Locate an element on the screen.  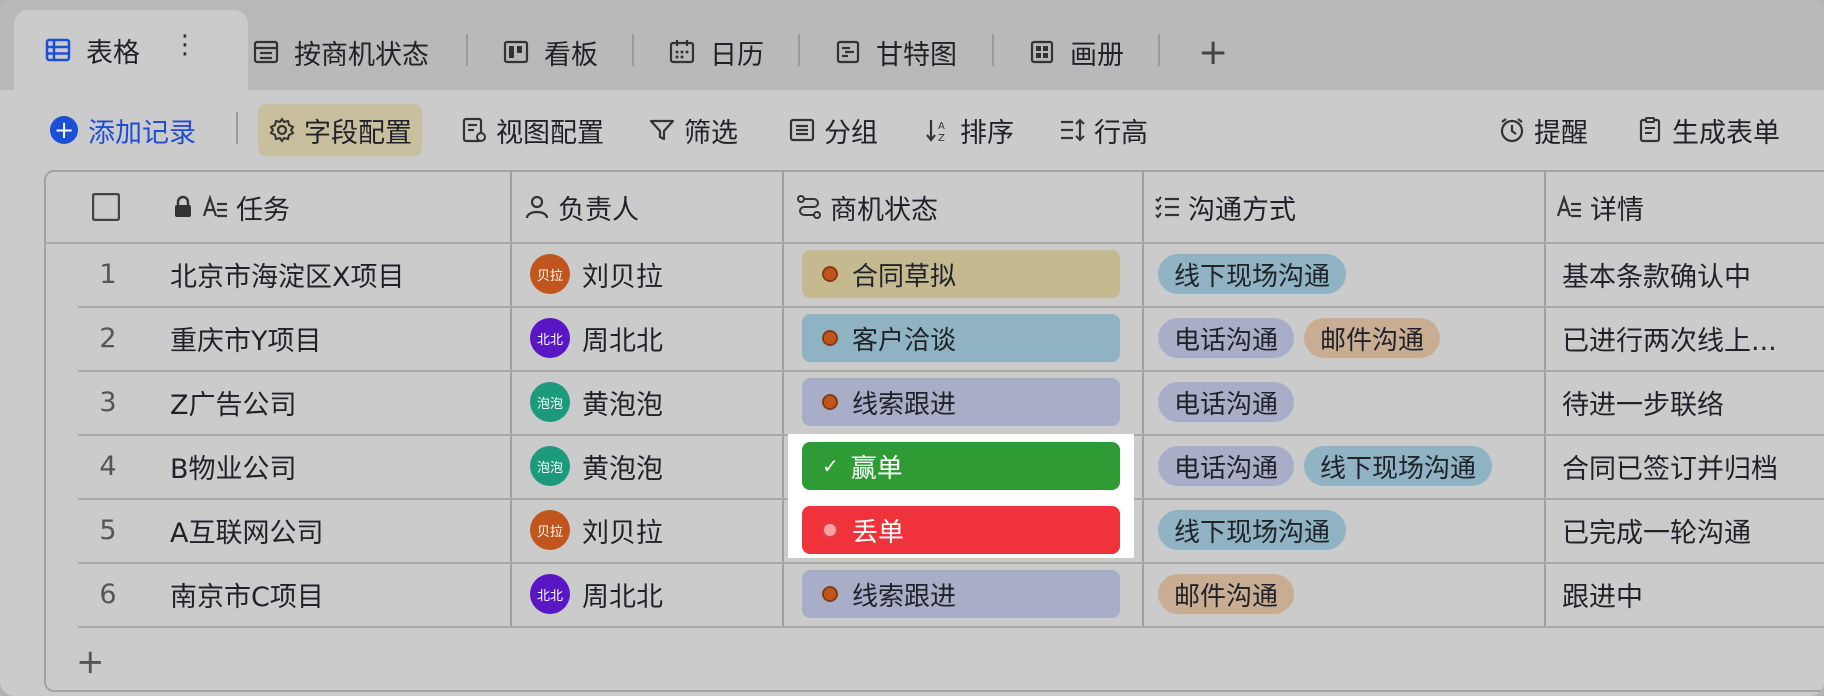
clock-icon is located at coordinates (1512, 130).